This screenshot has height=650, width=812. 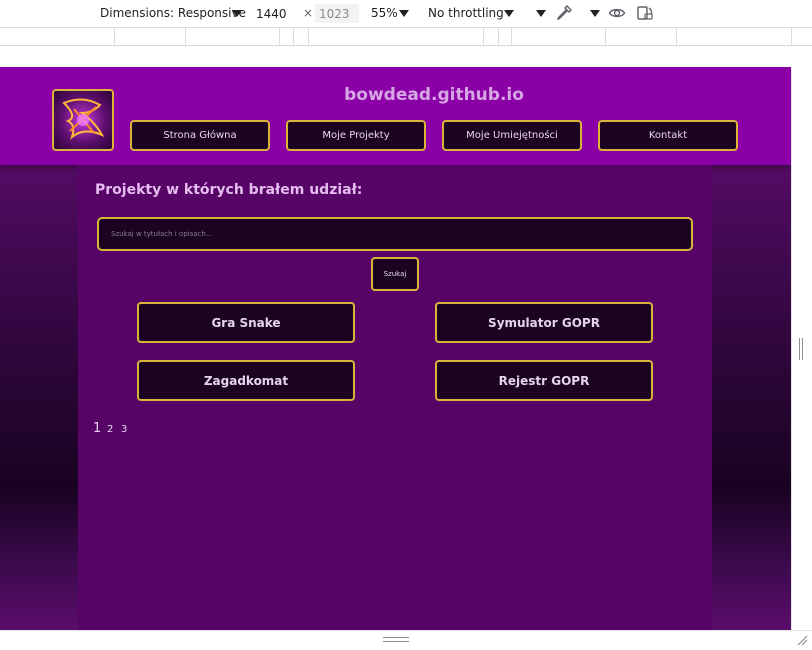 What do you see at coordinates (802, 640) in the screenshot?
I see `corner-resize-icon` at bounding box center [802, 640].